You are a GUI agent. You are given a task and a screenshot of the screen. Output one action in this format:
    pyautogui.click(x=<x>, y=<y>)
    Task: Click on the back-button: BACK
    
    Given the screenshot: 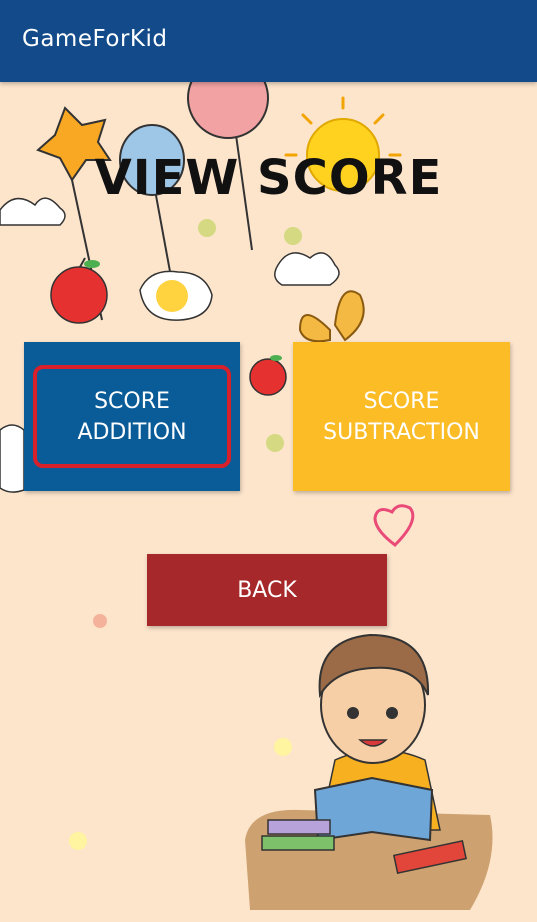 What is the action you would take?
    pyautogui.click(x=267, y=590)
    